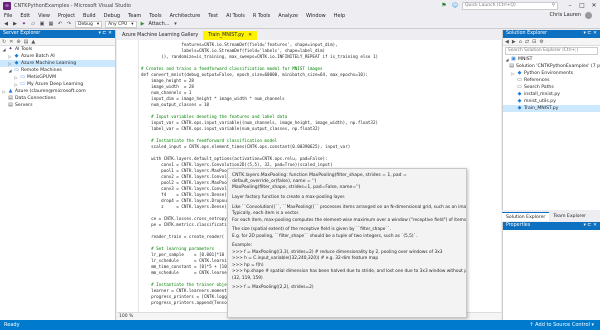 This screenshot has height=330, width=600. Describe the element at coordinates (57, 49) in the screenshot. I see `server-explorer-tree-item: ◢ ✦ AI Tools` at that location.